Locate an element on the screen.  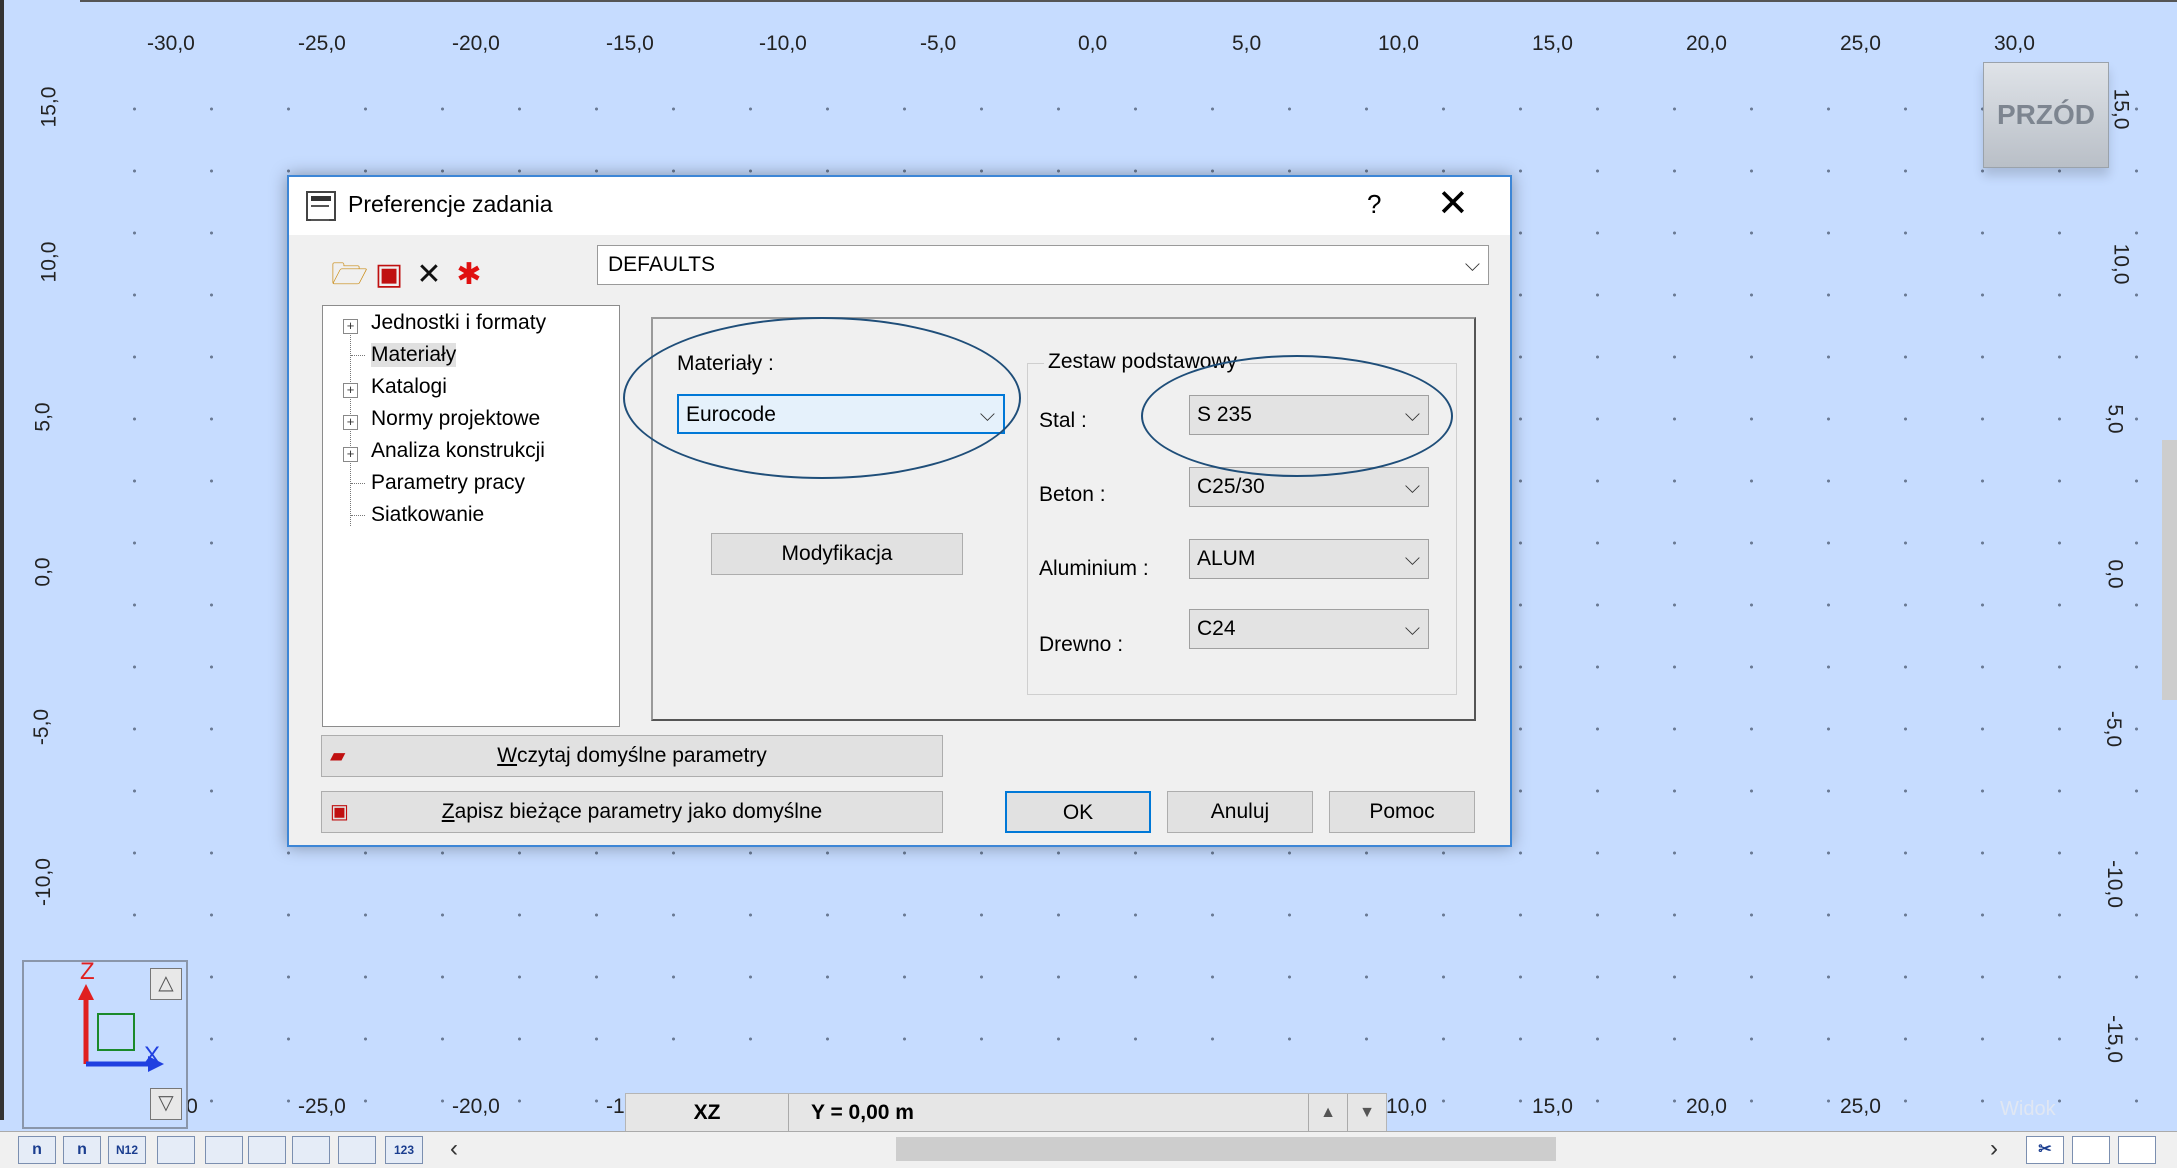
reset-icon: ✱ is located at coordinates (469, 275).